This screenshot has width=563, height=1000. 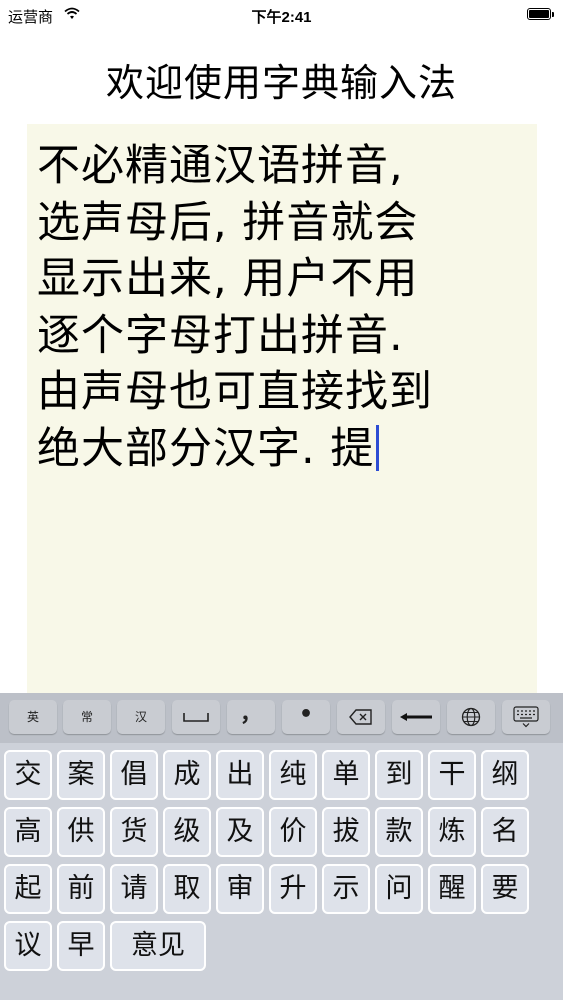 I want to click on text-line: 不必精通汉语拼音,, so click(x=220, y=166).